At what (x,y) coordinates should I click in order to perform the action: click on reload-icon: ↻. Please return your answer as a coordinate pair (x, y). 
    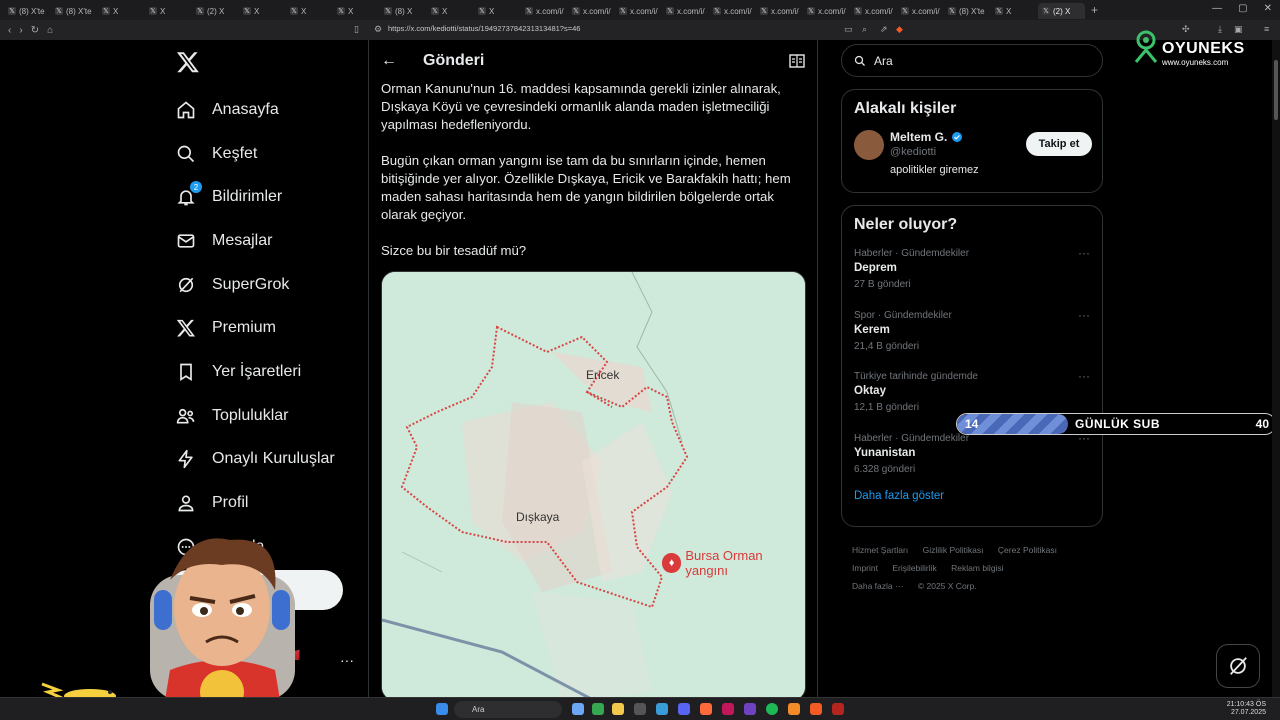
    Looking at the image, I should click on (35, 30).